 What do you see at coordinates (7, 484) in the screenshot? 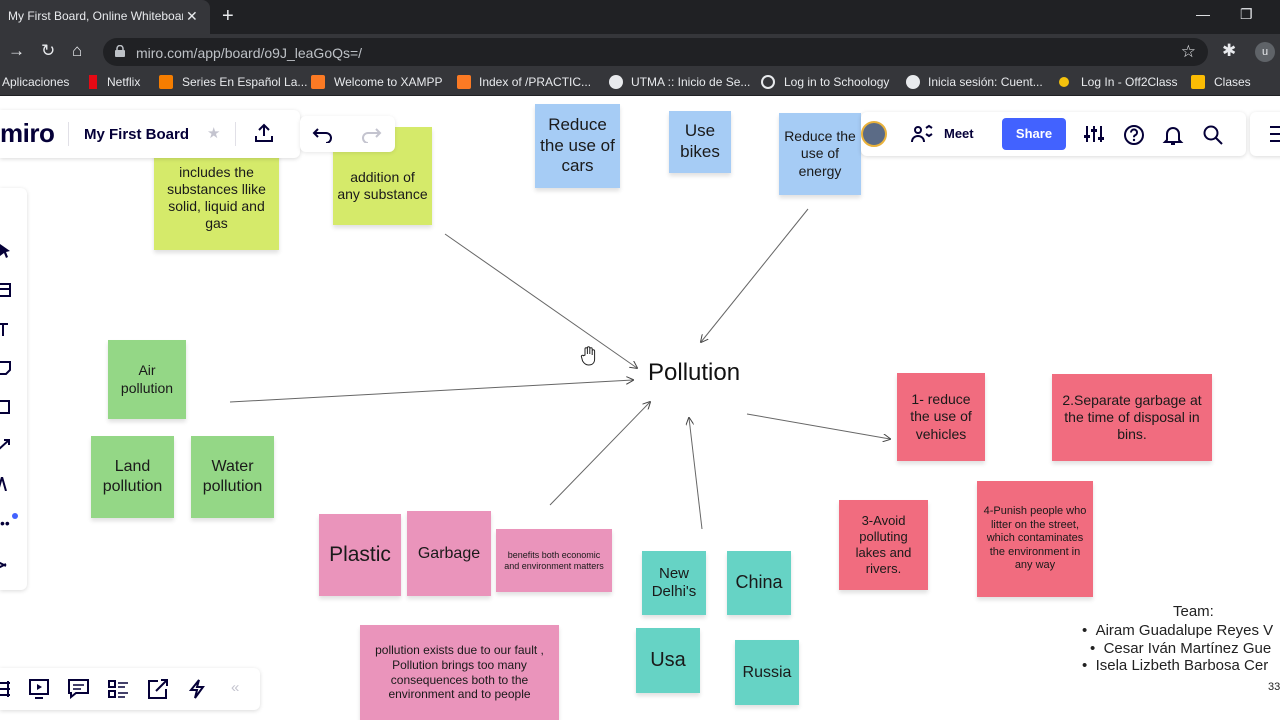
I see `pen-icon` at bounding box center [7, 484].